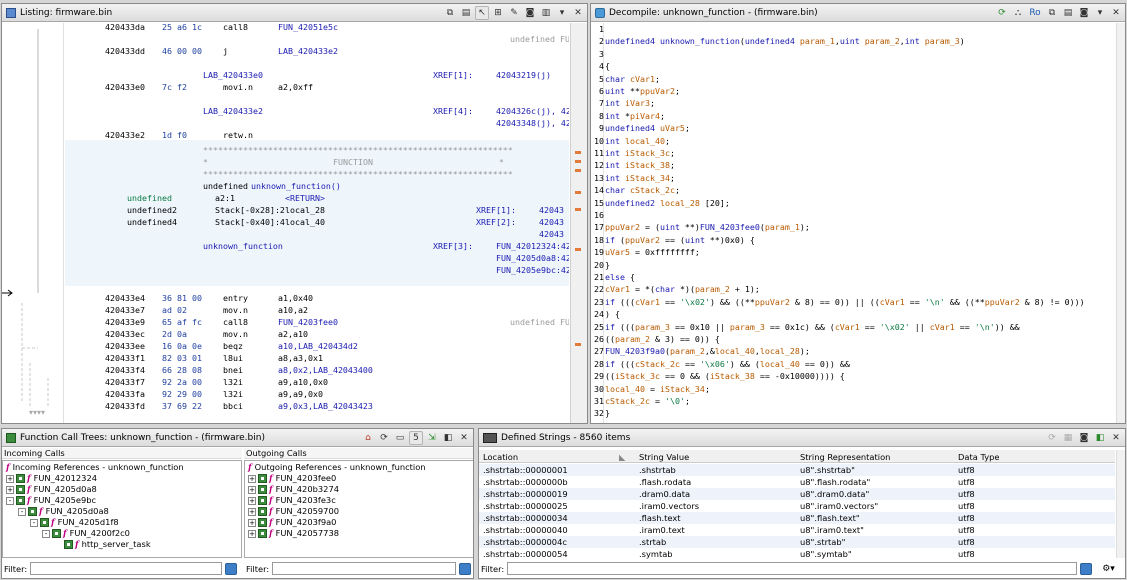  I want to click on depth-stepper: 5, so click(416, 438).